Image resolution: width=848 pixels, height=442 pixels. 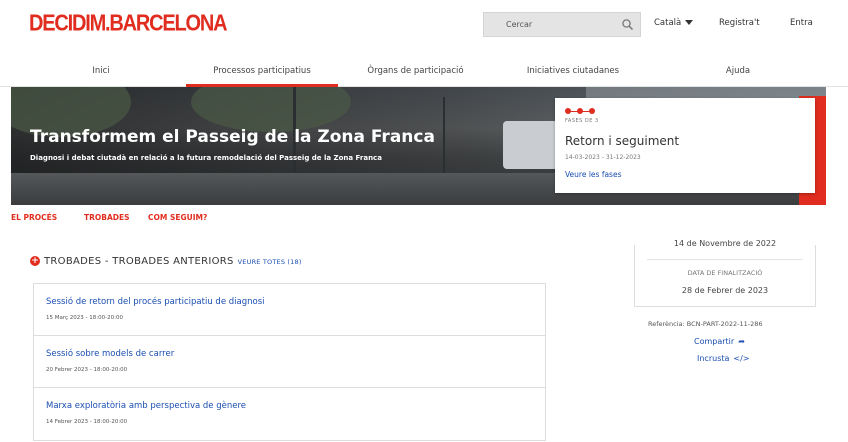 I want to click on end-date: 28 de Febrer de 2023, so click(x=725, y=290).